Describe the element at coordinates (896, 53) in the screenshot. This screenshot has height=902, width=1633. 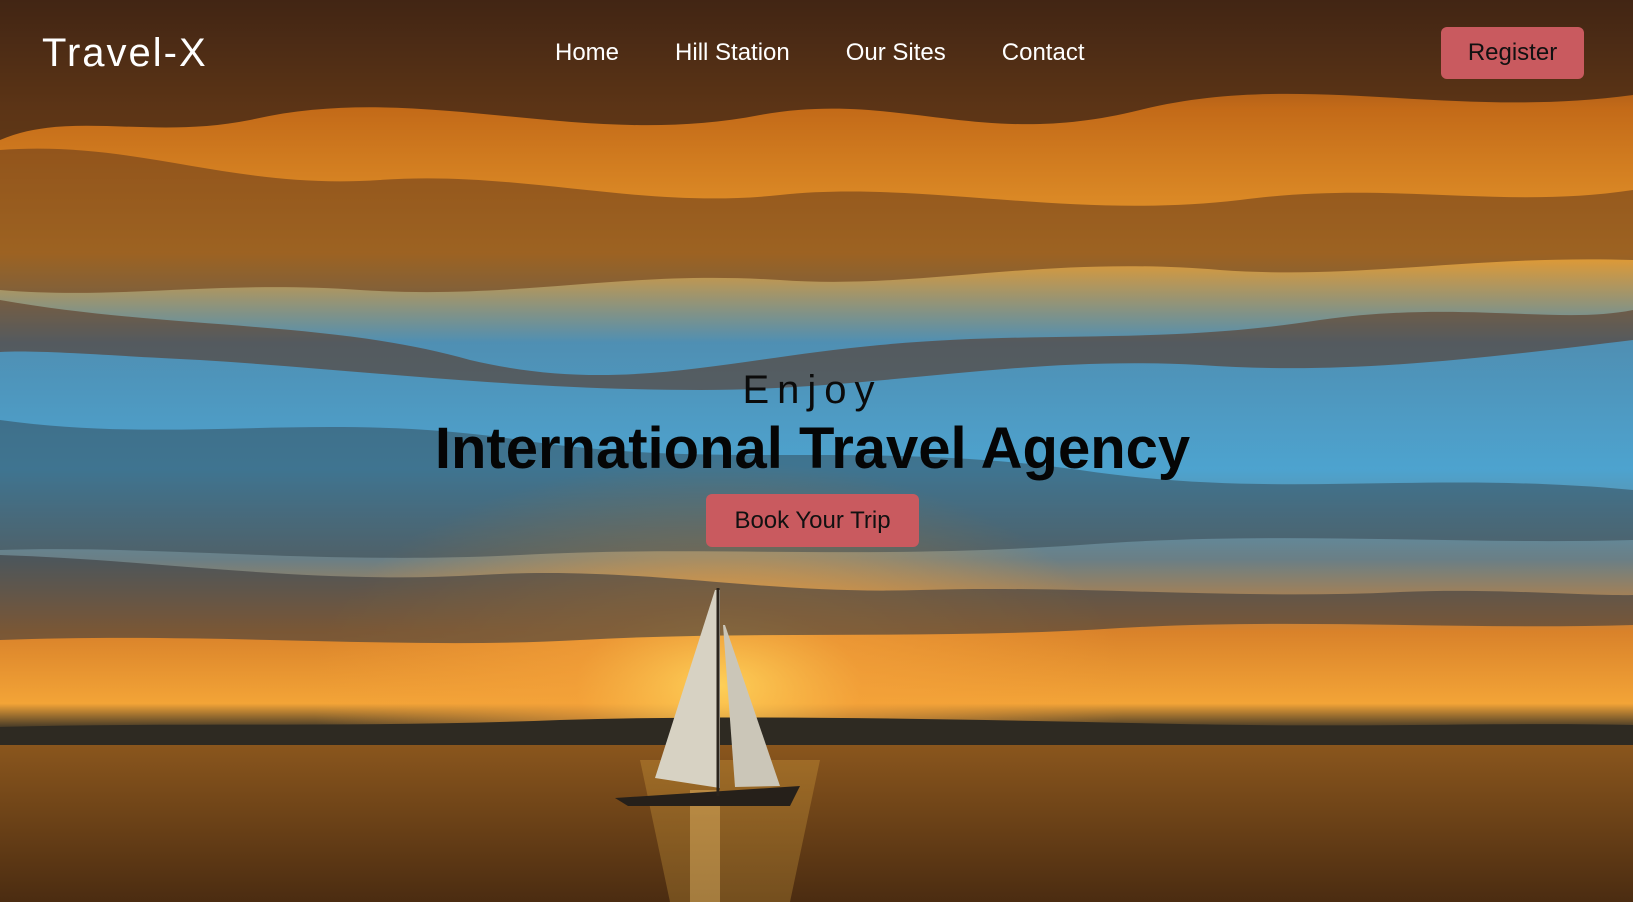
I see `nav-item-our-sites: Our Sites` at that location.